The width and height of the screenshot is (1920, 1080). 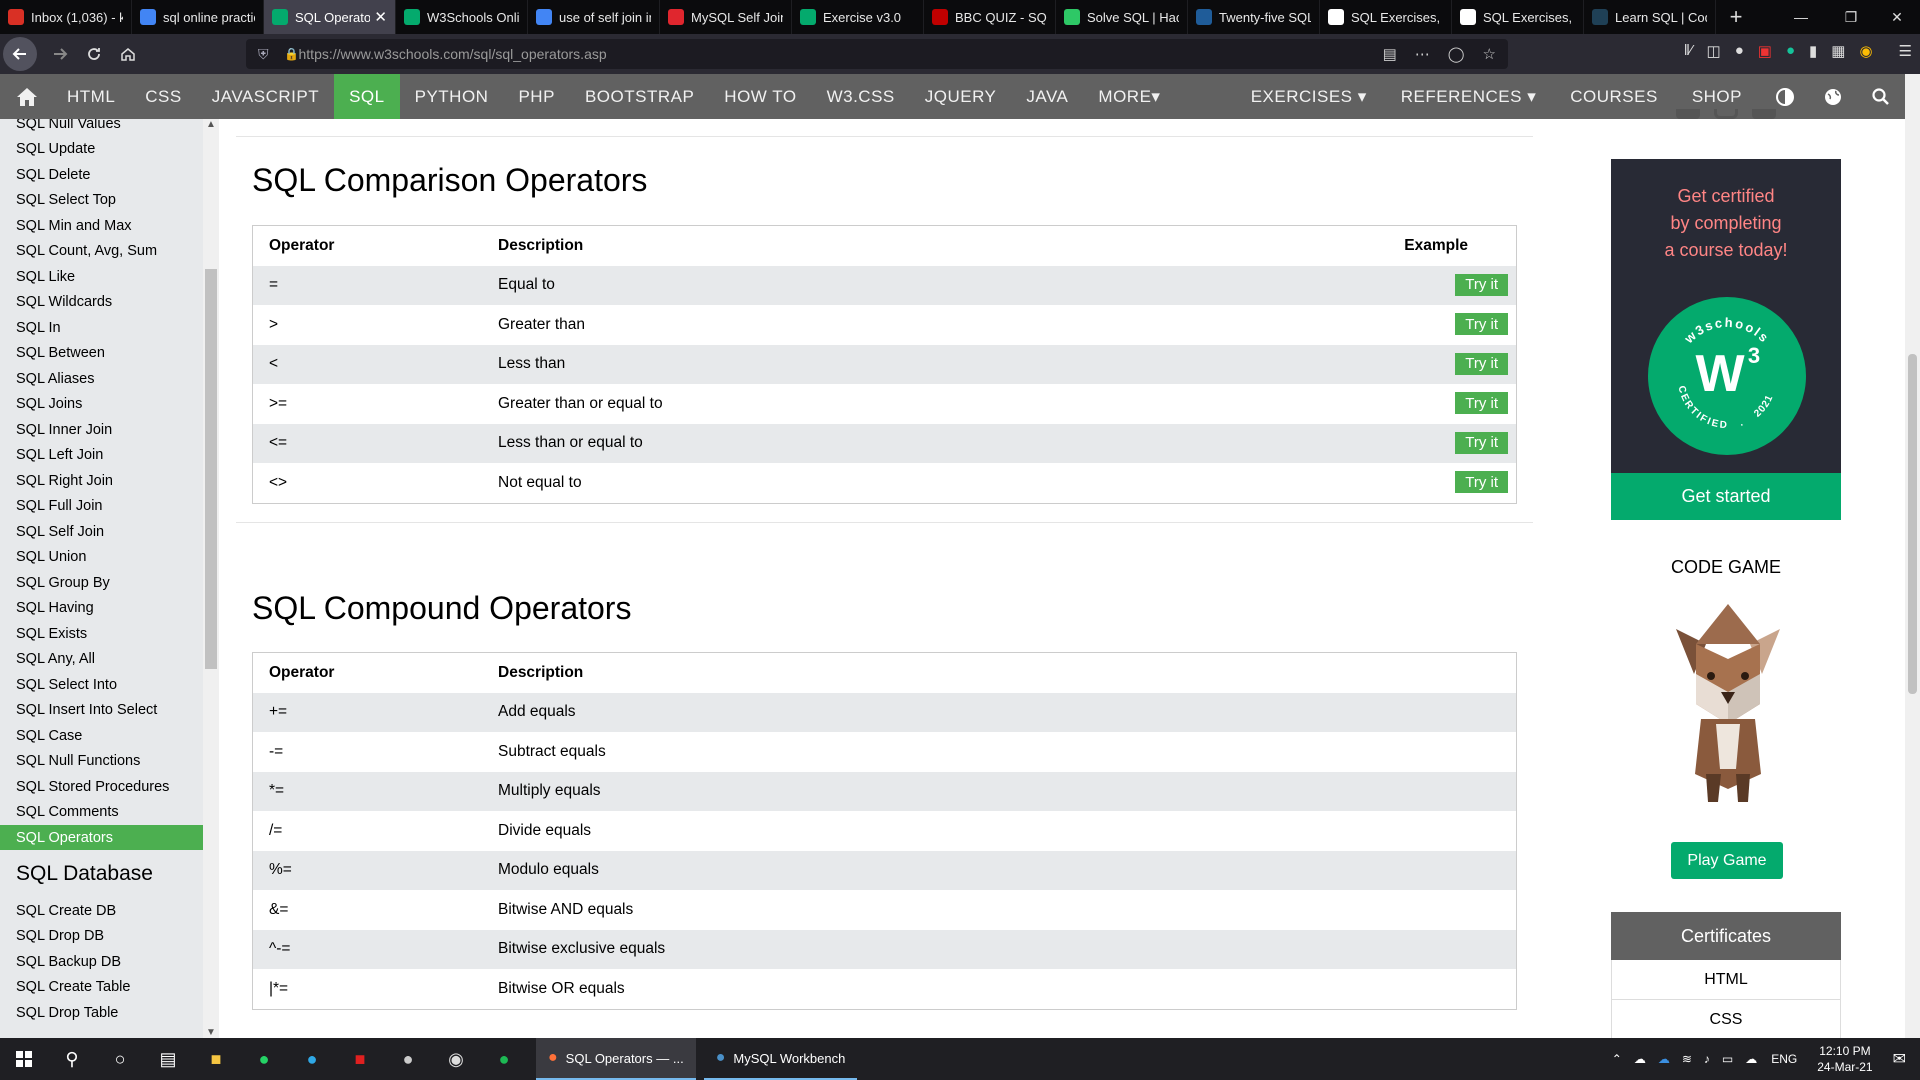 I want to click on sidebar-toggle-icon: ◫, so click(x=1714, y=51).